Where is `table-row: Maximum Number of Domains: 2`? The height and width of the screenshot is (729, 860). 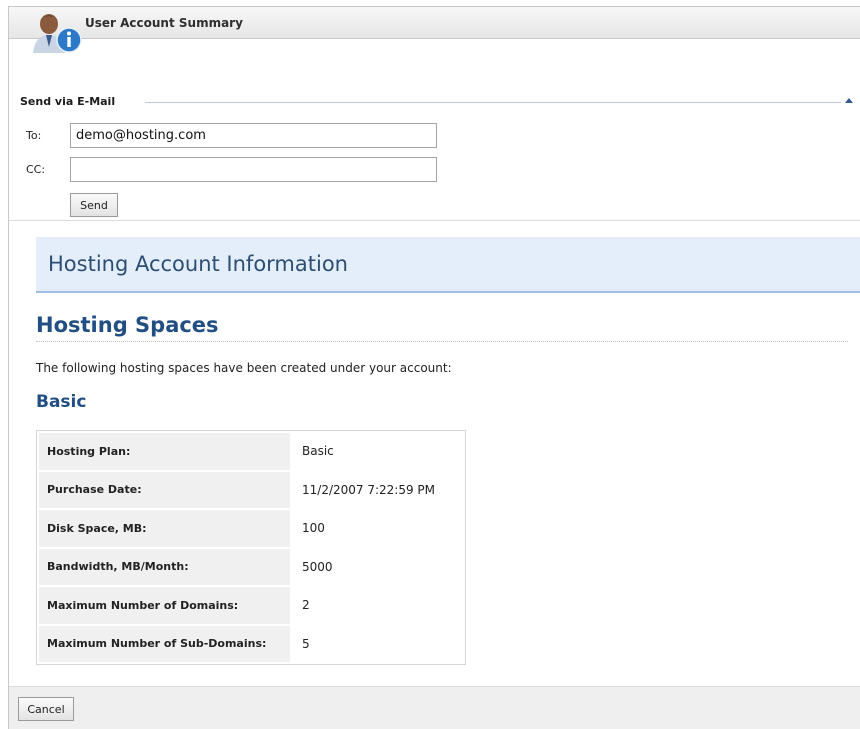 table-row: Maximum Number of Domains: 2 is located at coordinates (251, 605).